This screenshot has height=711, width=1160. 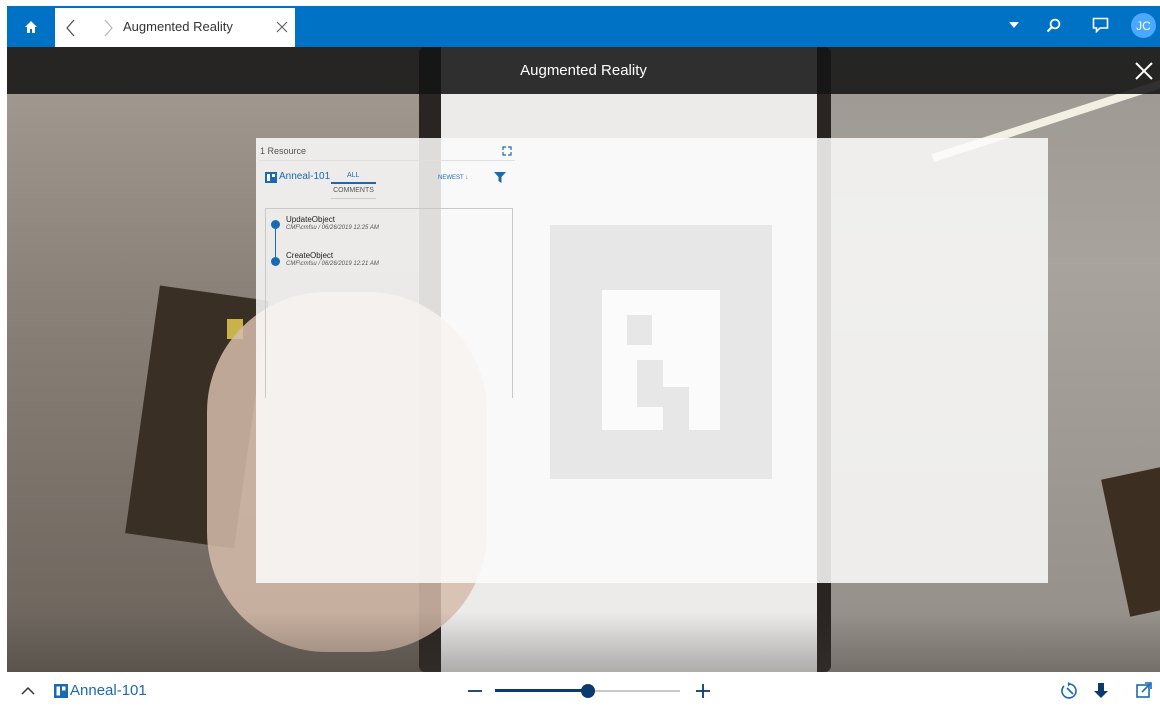 What do you see at coordinates (583, 70) in the screenshot?
I see `view-title: Augmented Reality` at bounding box center [583, 70].